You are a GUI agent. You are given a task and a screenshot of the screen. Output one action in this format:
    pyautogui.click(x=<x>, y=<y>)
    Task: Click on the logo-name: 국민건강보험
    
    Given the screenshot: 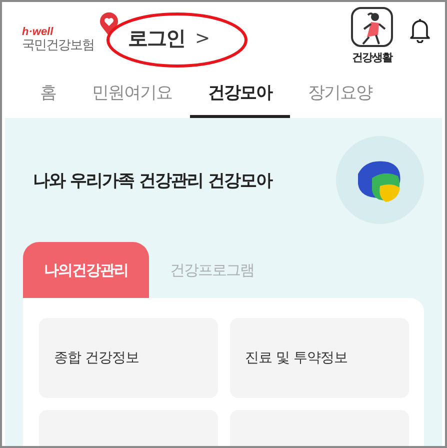 What is the action you would take?
    pyautogui.click(x=58, y=45)
    